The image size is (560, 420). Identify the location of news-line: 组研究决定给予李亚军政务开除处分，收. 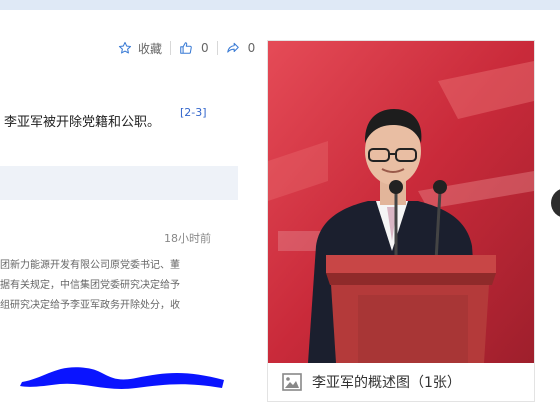
(90, 305).